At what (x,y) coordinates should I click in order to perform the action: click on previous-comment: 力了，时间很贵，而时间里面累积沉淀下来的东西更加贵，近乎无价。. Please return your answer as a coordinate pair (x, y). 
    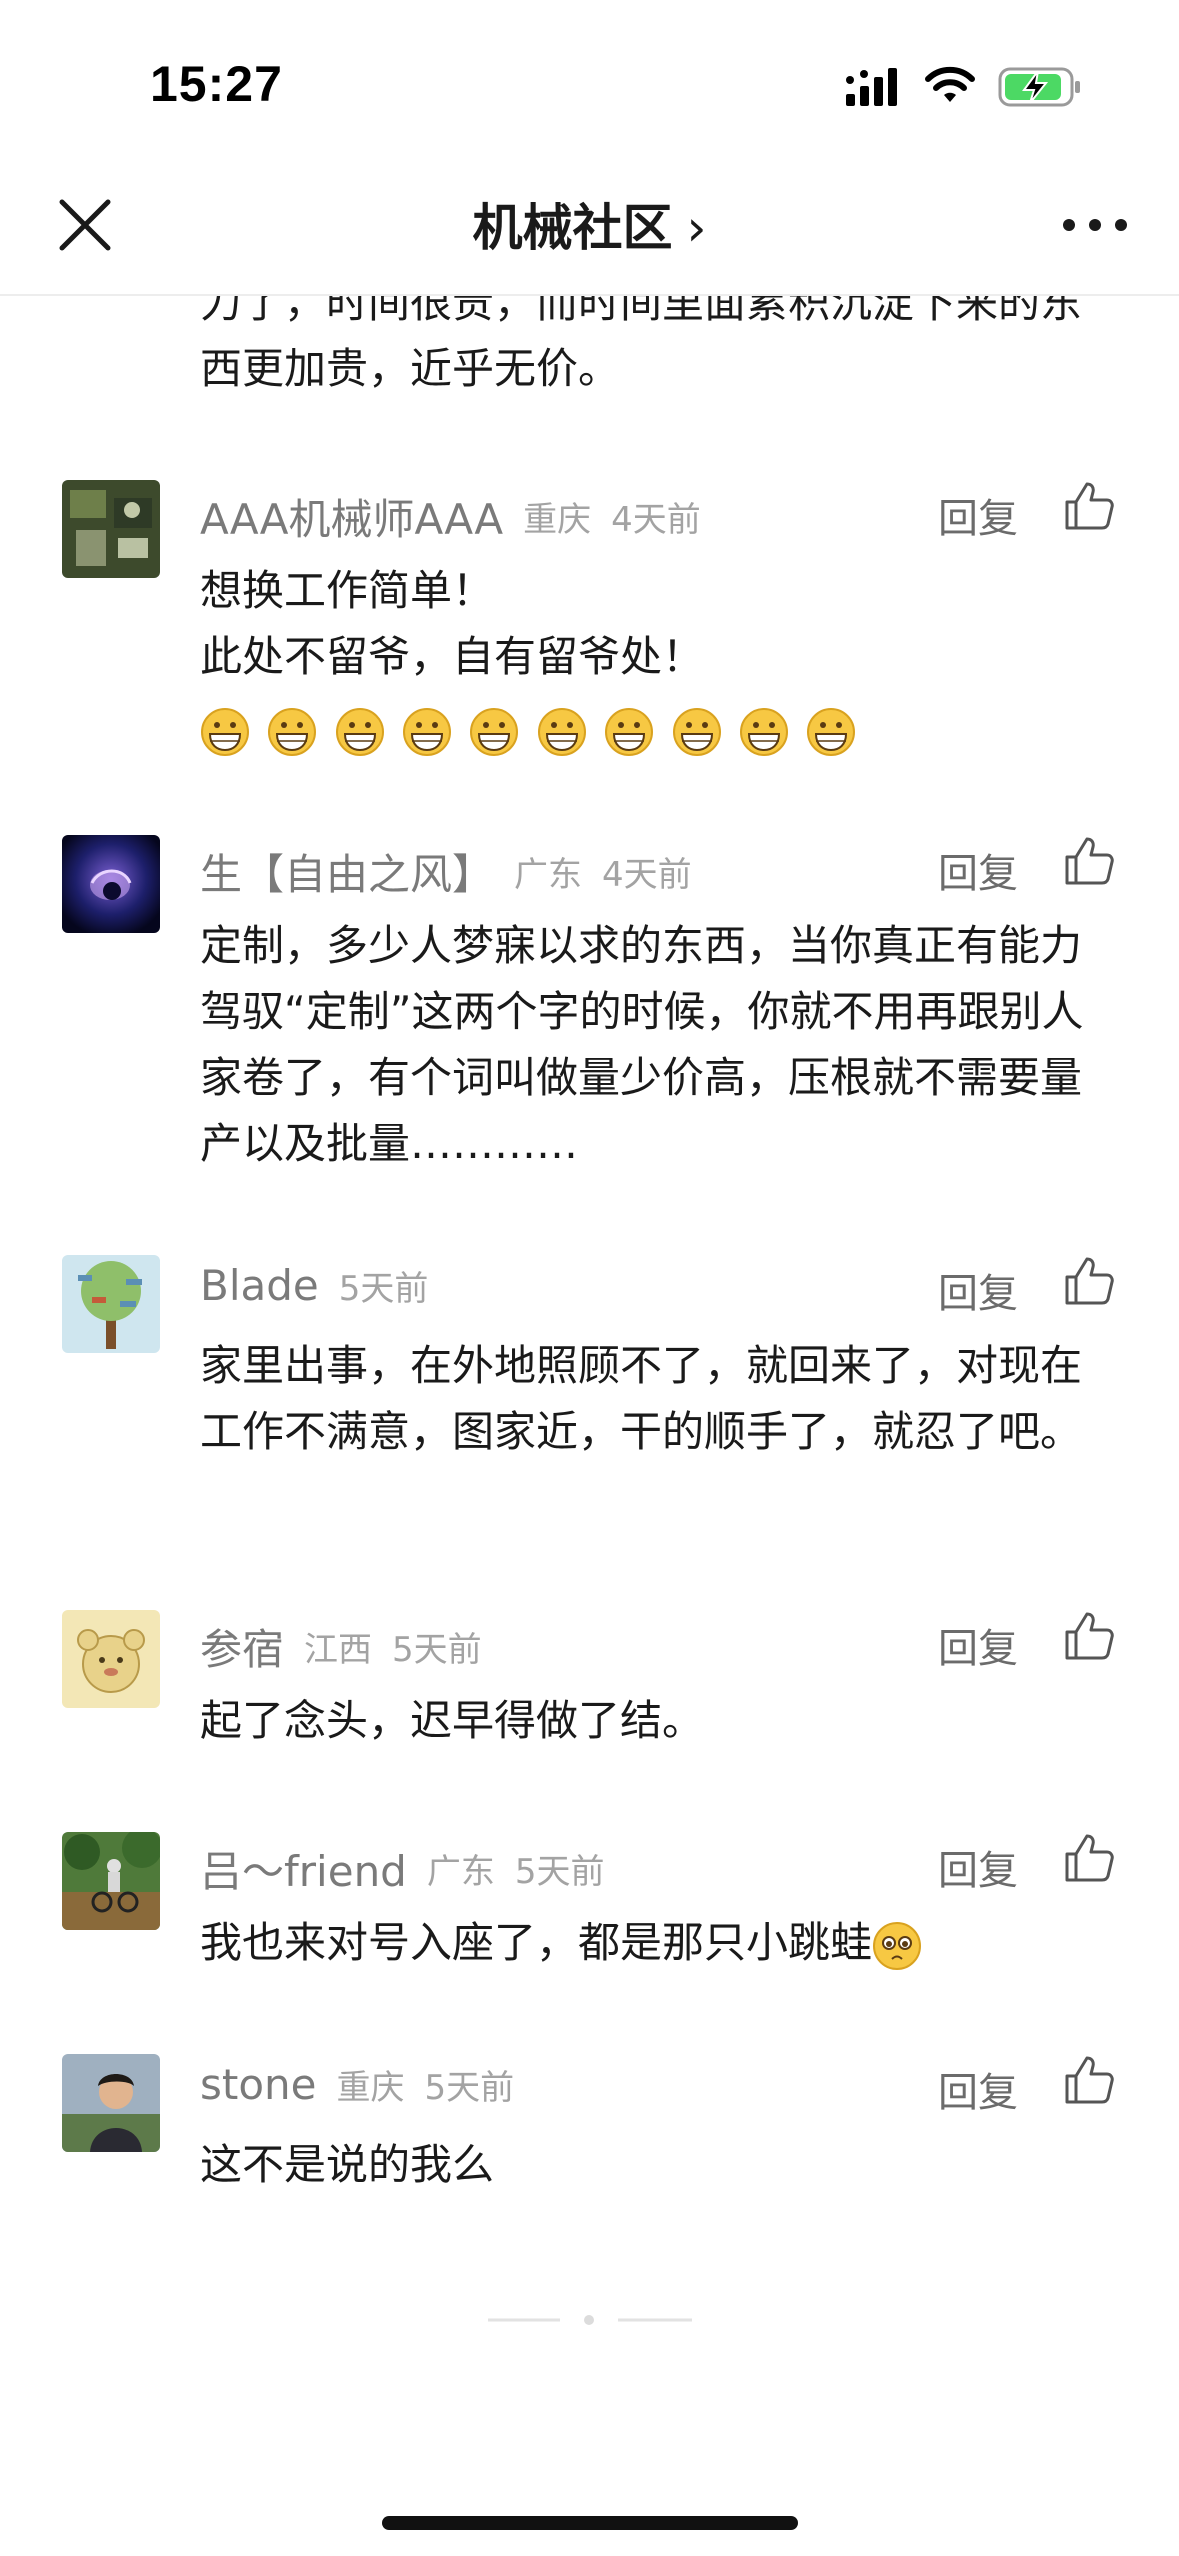
    Looking at the image, I should click on (589, 351).